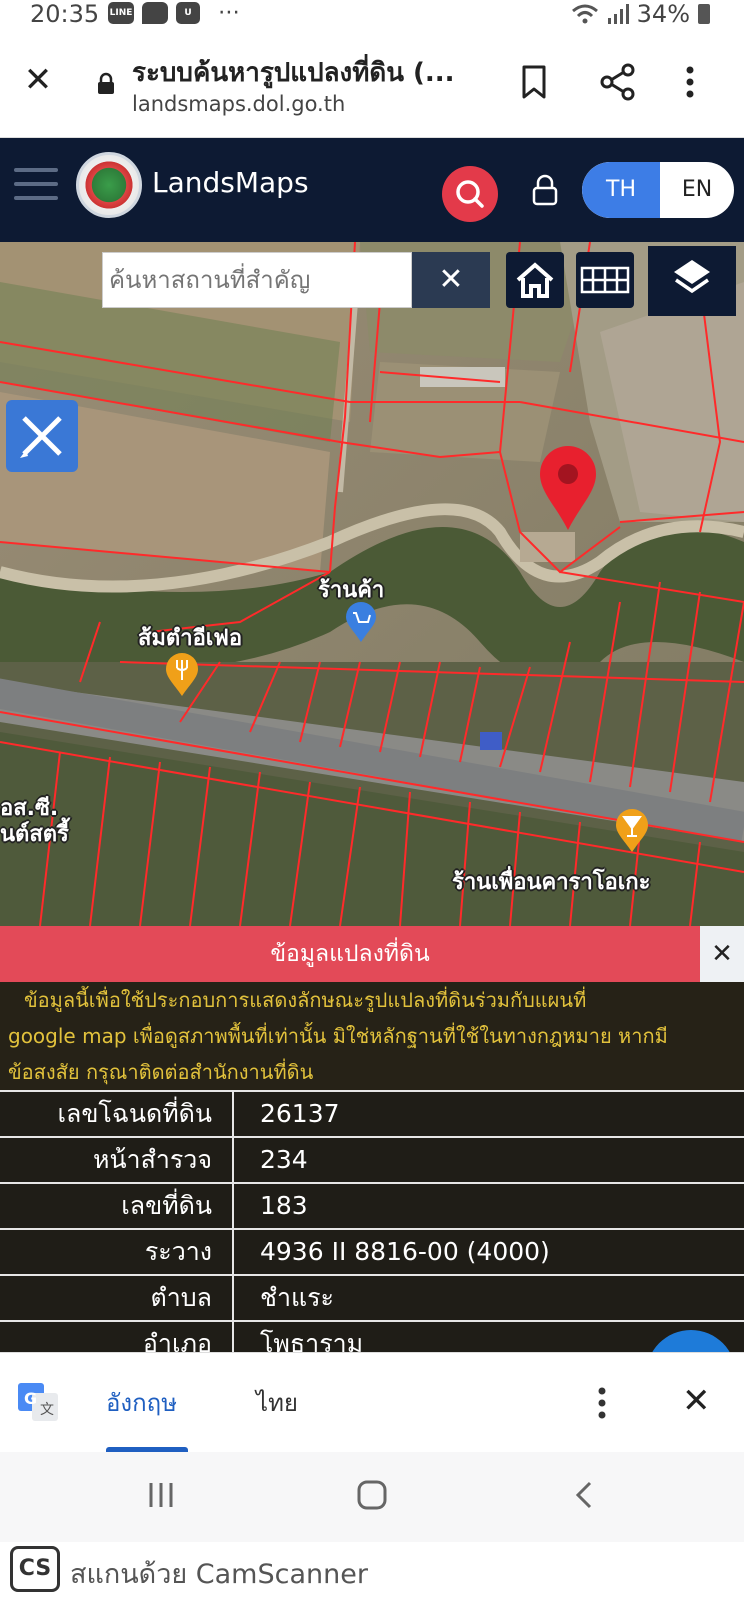 This screenshot has width=744, height=1599. Describe the element at coordinates (372, 1113) in the screenshot. I see `table-row: เลขโฉนดที่ดิน 26137` at that location.